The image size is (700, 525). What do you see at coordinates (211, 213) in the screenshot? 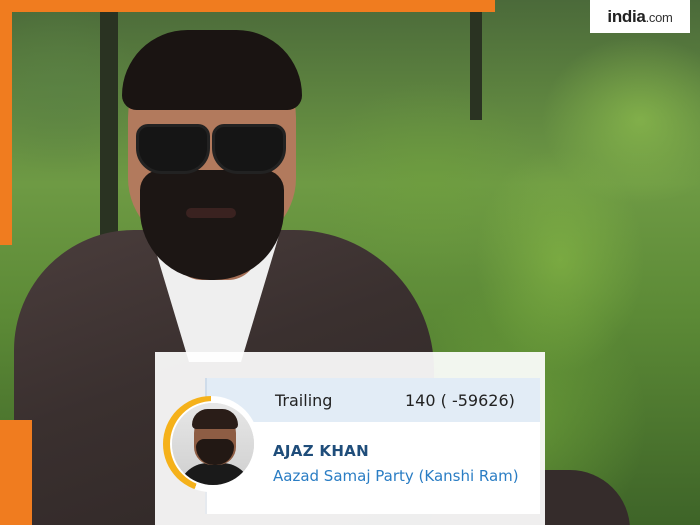
I see `mouth` at bounding box center [211, 213].